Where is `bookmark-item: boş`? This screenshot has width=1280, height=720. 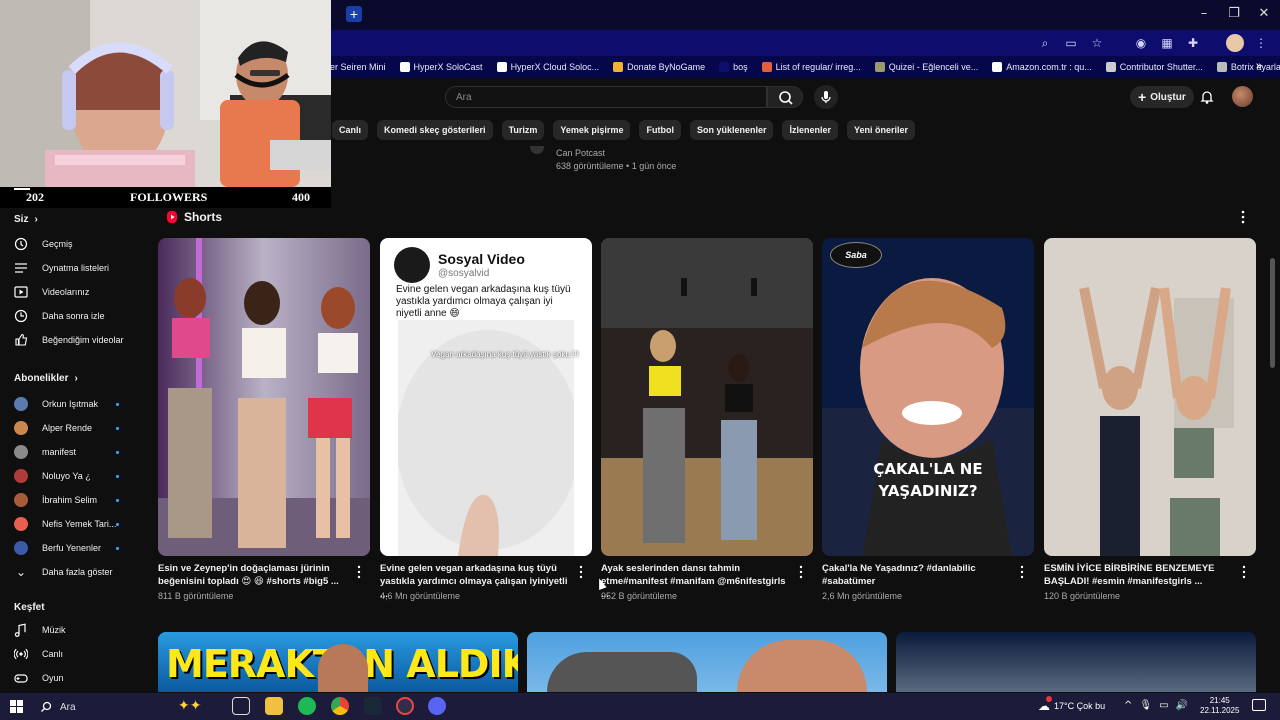 bookmark-item: boş is located at coordinates (733, 67).